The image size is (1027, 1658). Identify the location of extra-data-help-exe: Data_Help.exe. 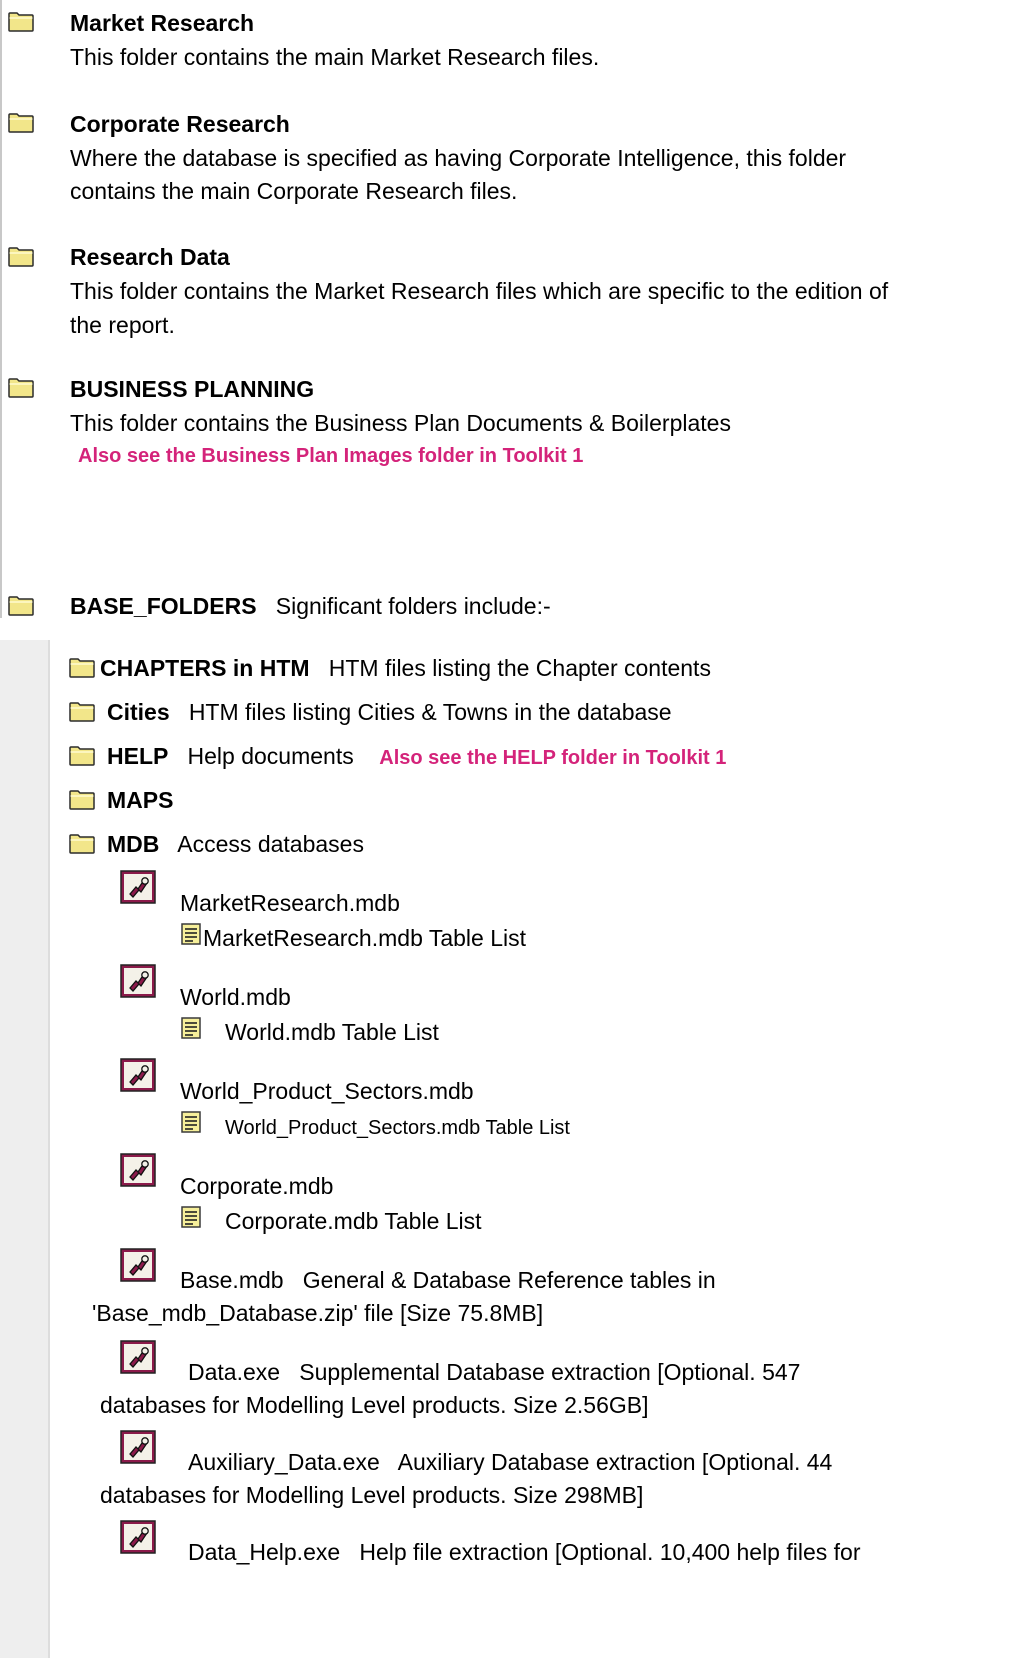
(264, 1552).